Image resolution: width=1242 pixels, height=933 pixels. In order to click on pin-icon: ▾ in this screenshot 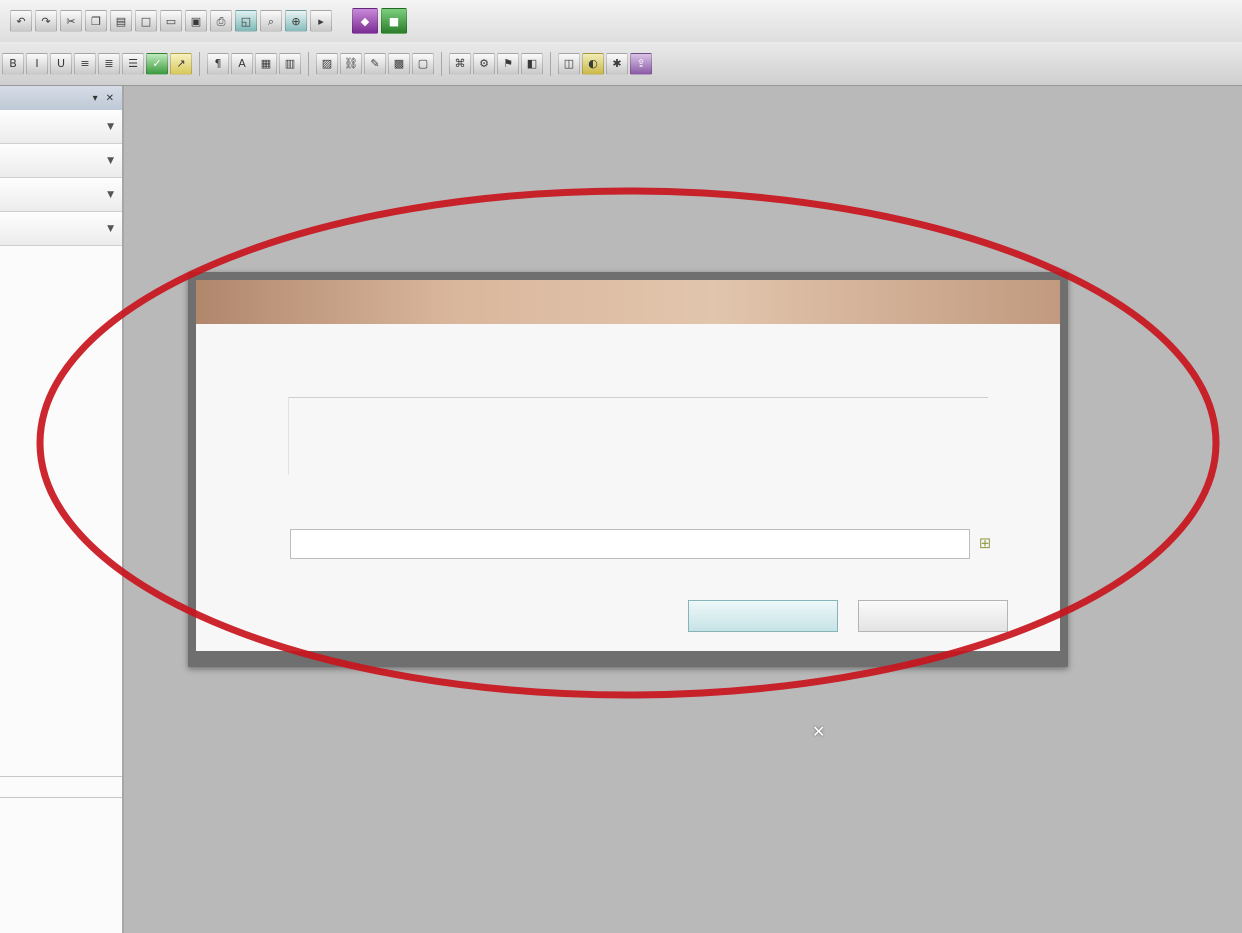, I will do `click(95, 98)`.